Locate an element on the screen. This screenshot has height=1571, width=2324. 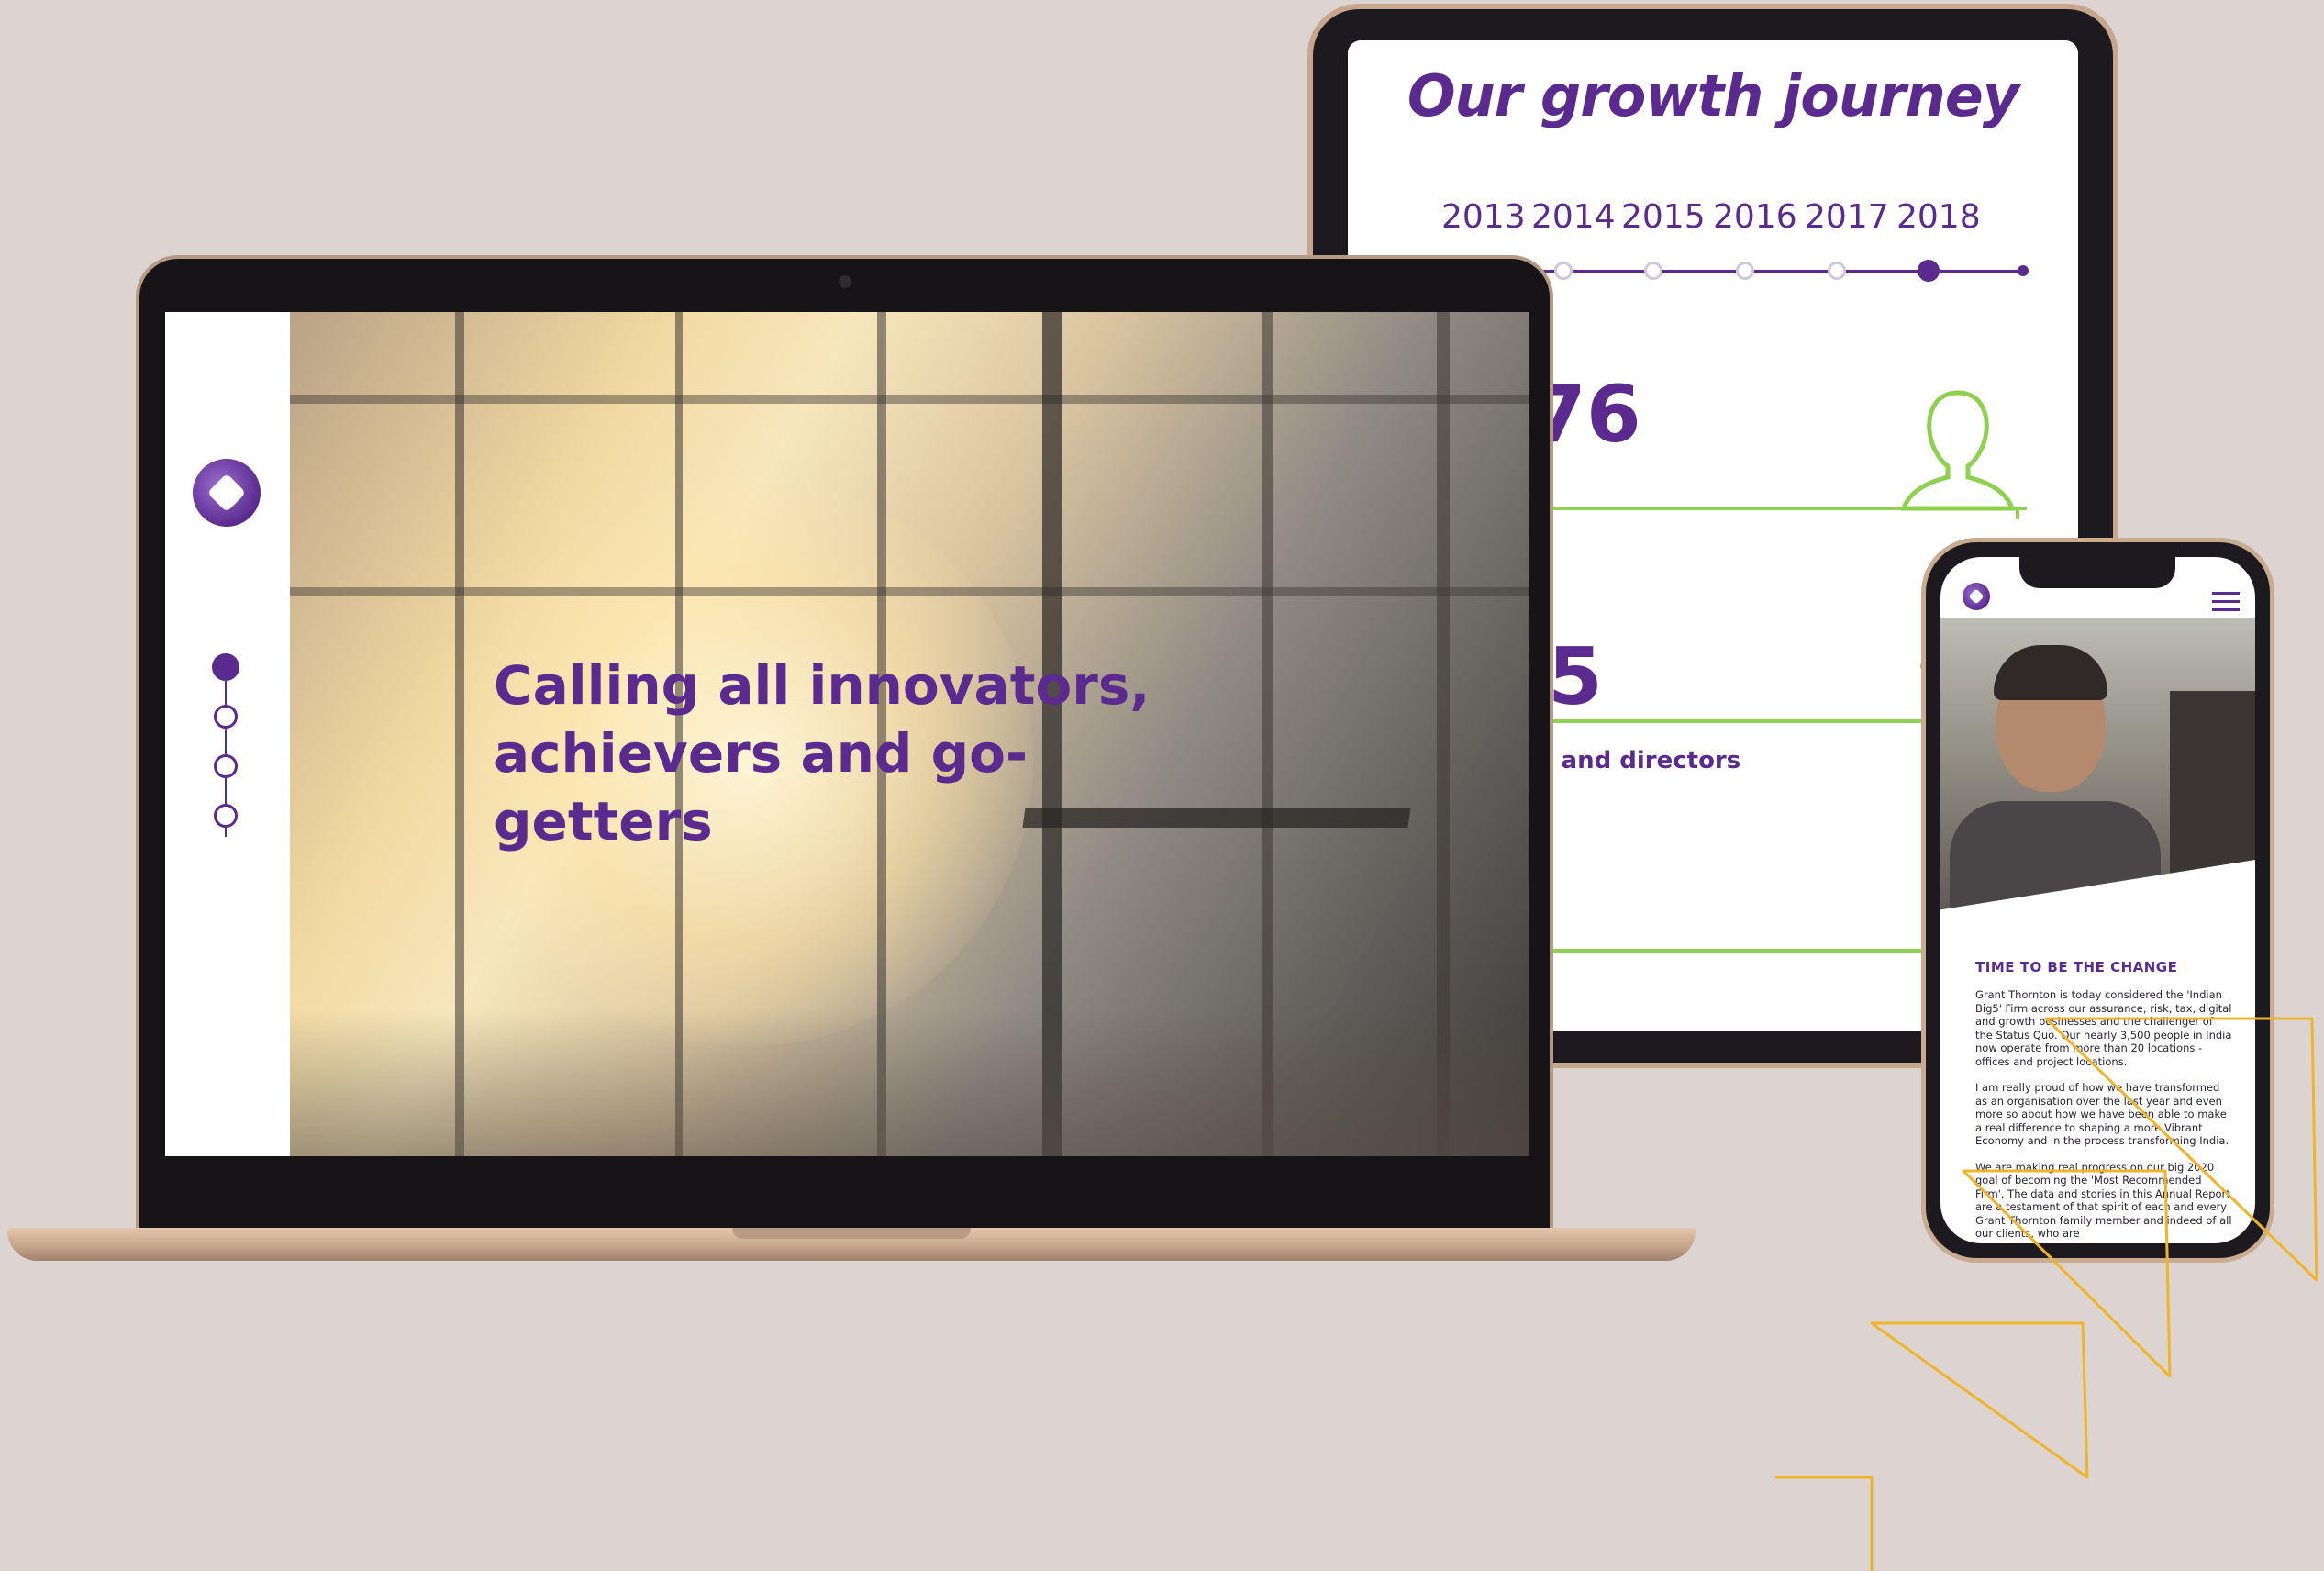
laptop-base is located at coordinates (852, 1245).